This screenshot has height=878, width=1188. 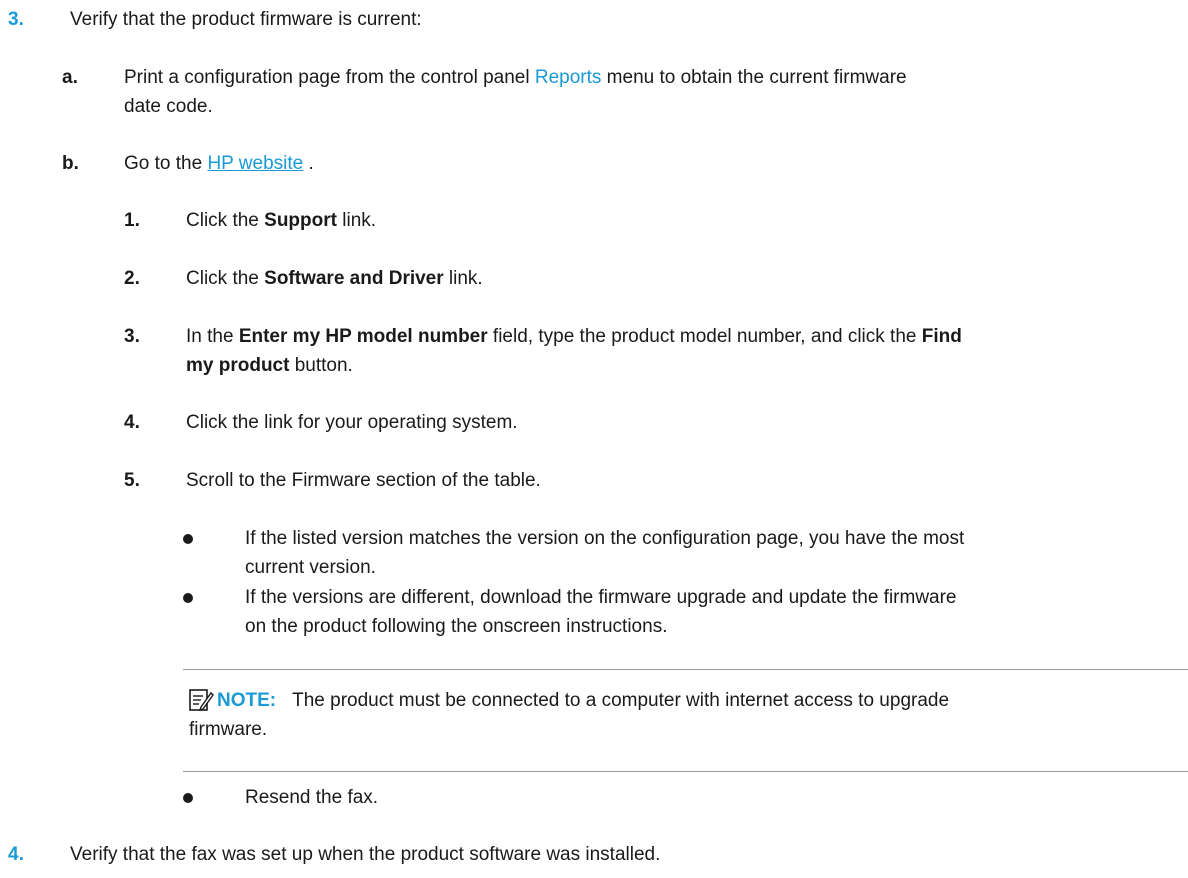 What do you see at coordinates (321, 365) in the screenshot?
I see `text-segment: button.` at bounding box center [321, 365].